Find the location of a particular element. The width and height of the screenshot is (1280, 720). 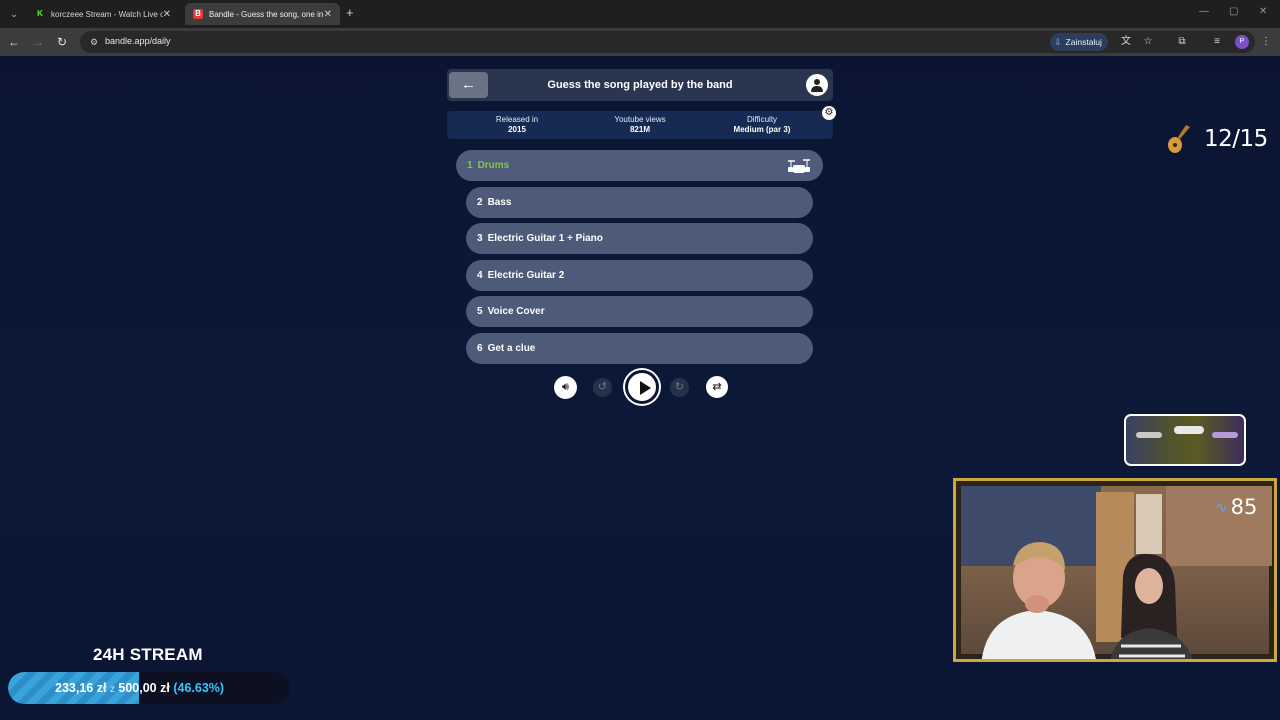

new-tab-button: + is located at coordinates (353, 14).